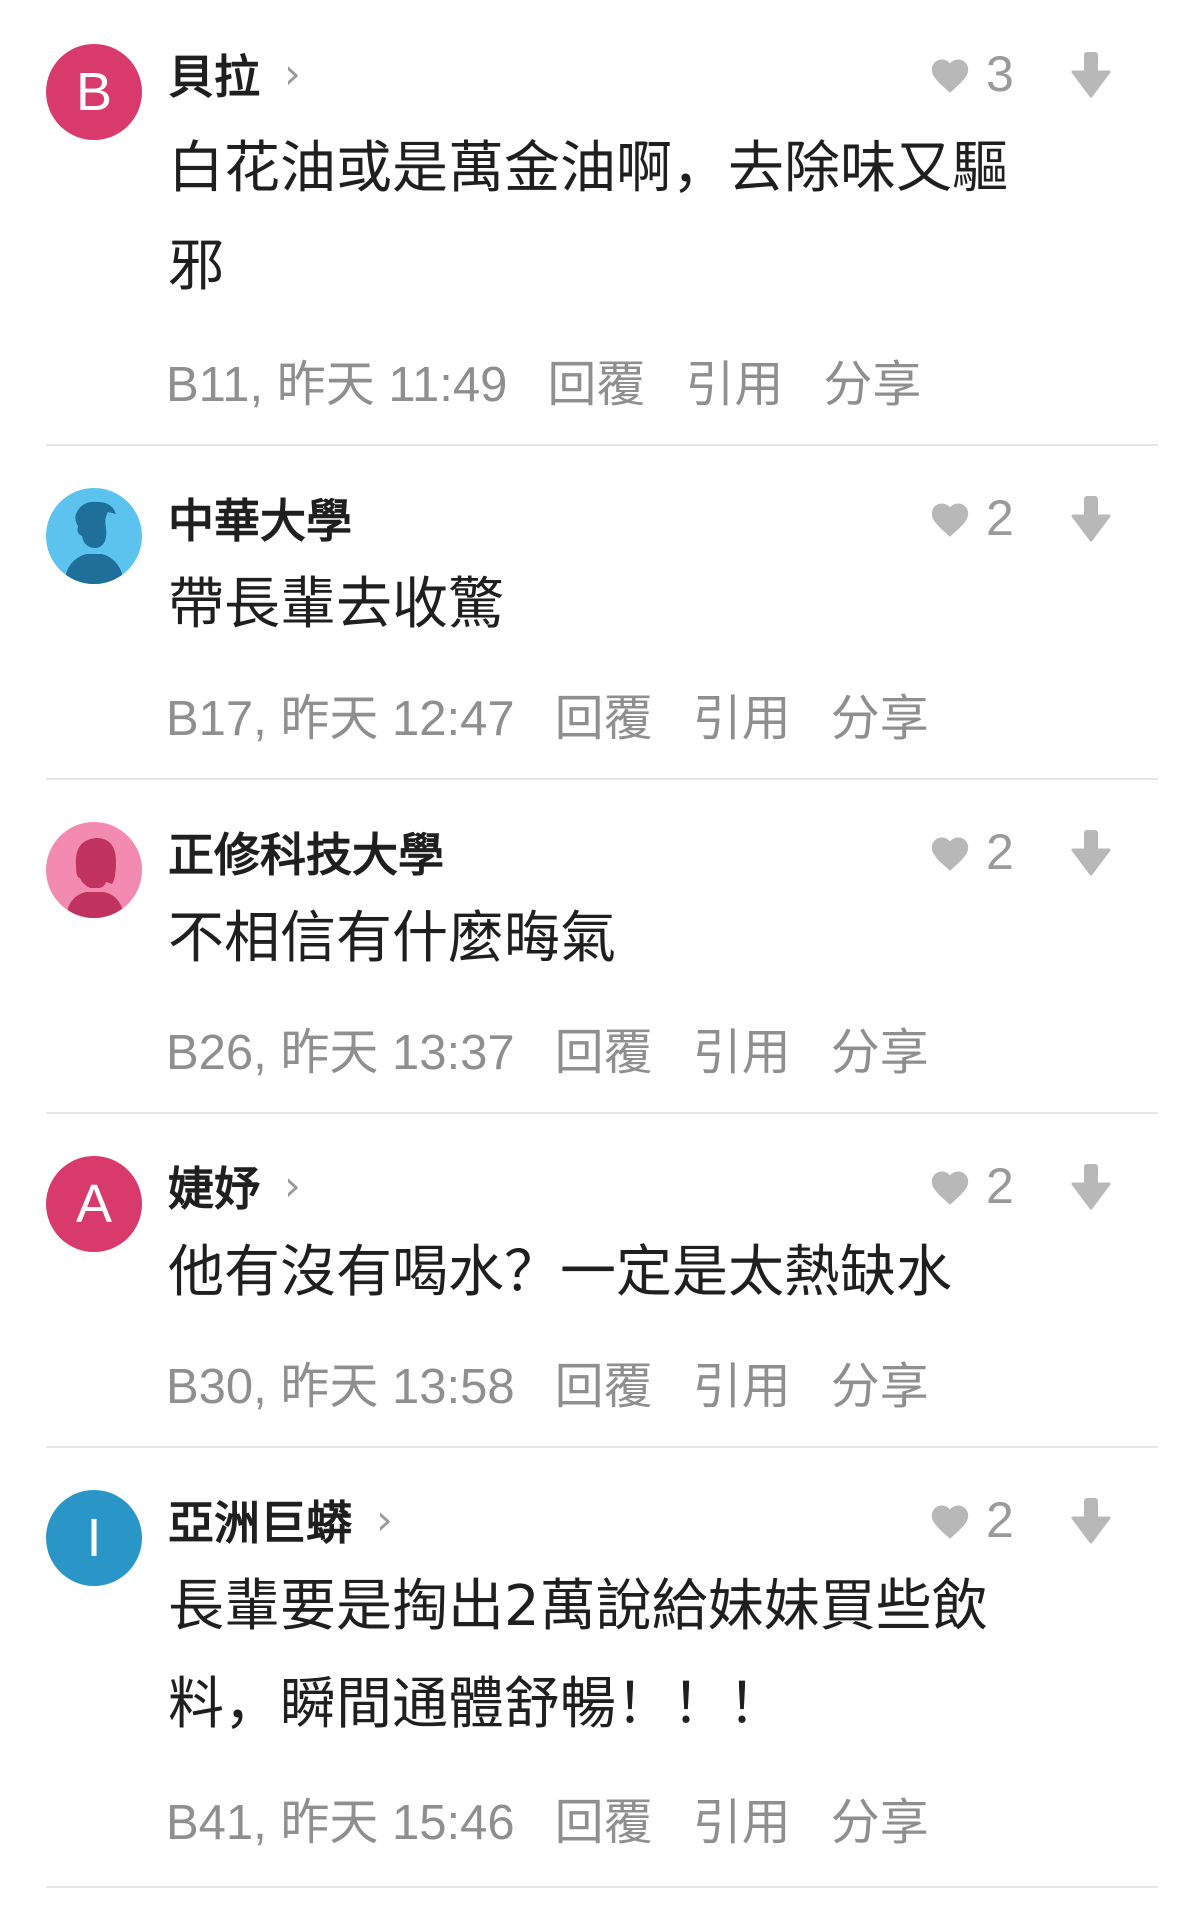  I want to click on comment-body: 帶長輩去收驚, so click(336, 604).